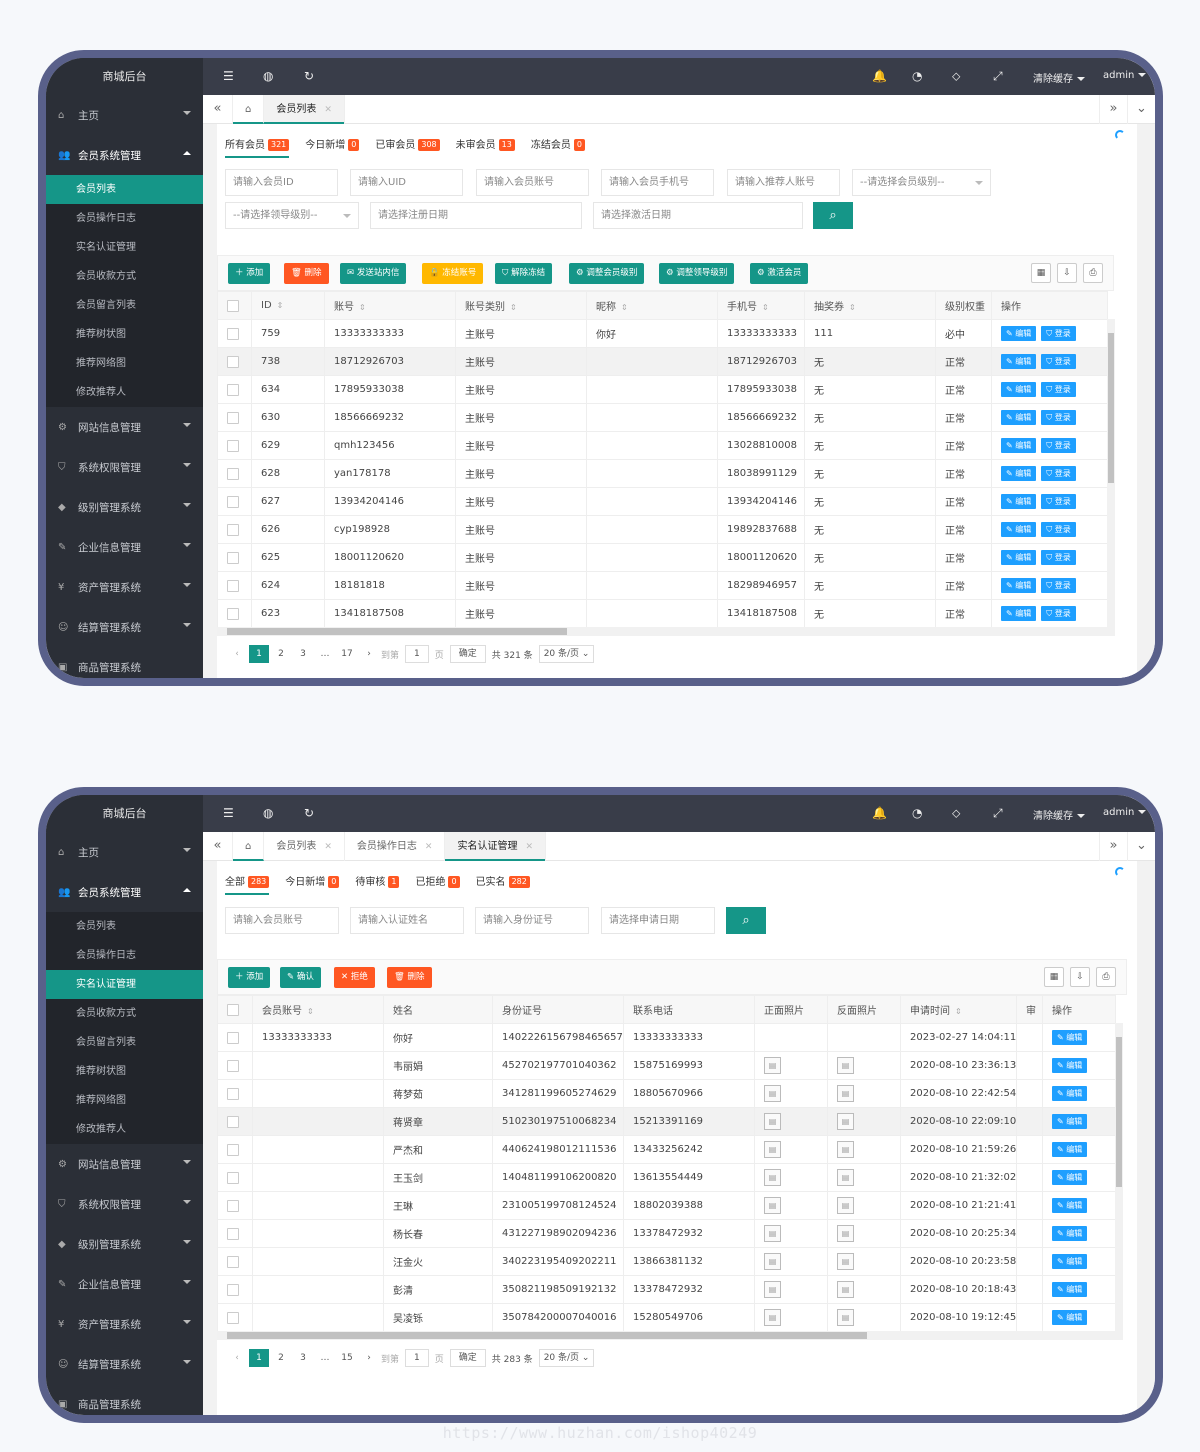  Describe the element at coordinates (124, 507) in the screenshot. I see `menu-levels: ◆ 级别管理系统` at that location.